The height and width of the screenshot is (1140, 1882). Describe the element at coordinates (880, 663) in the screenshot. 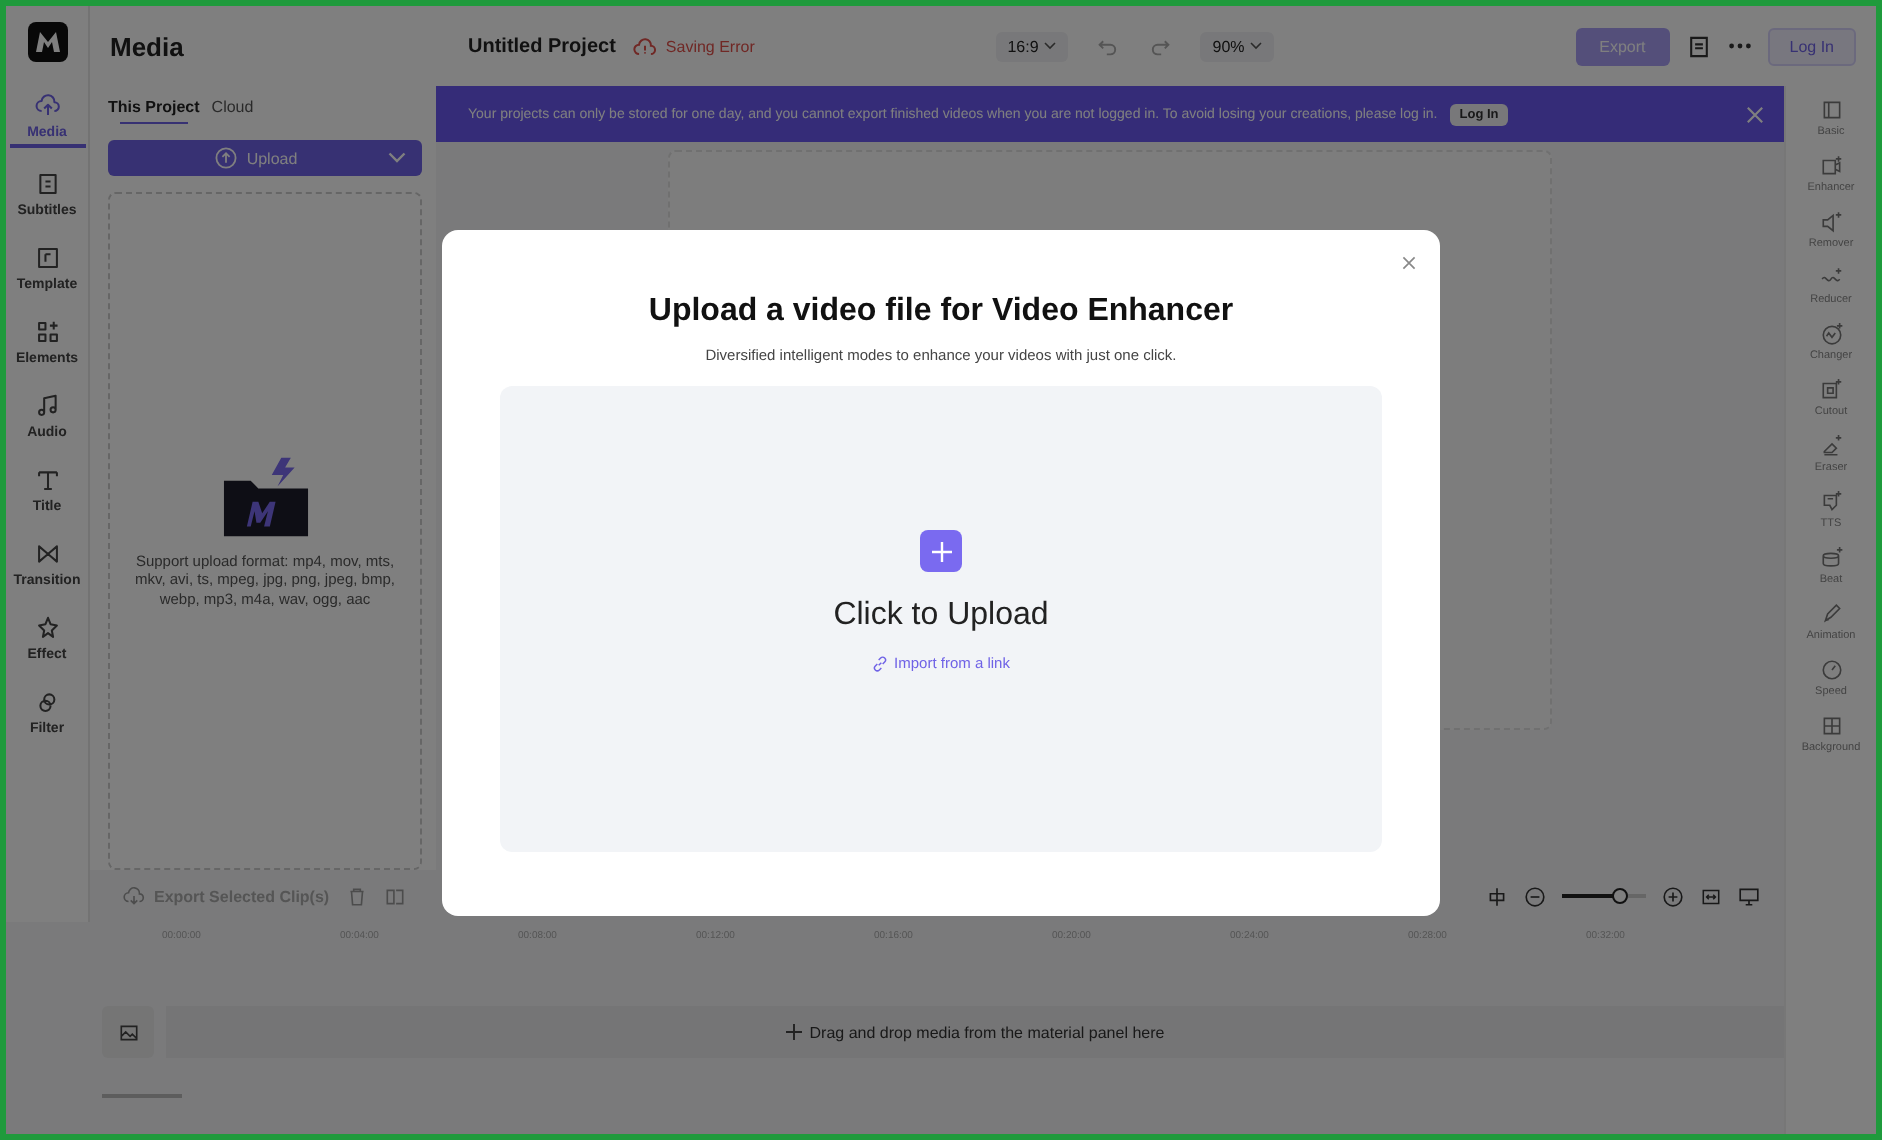

I see `link-icon` at that location.